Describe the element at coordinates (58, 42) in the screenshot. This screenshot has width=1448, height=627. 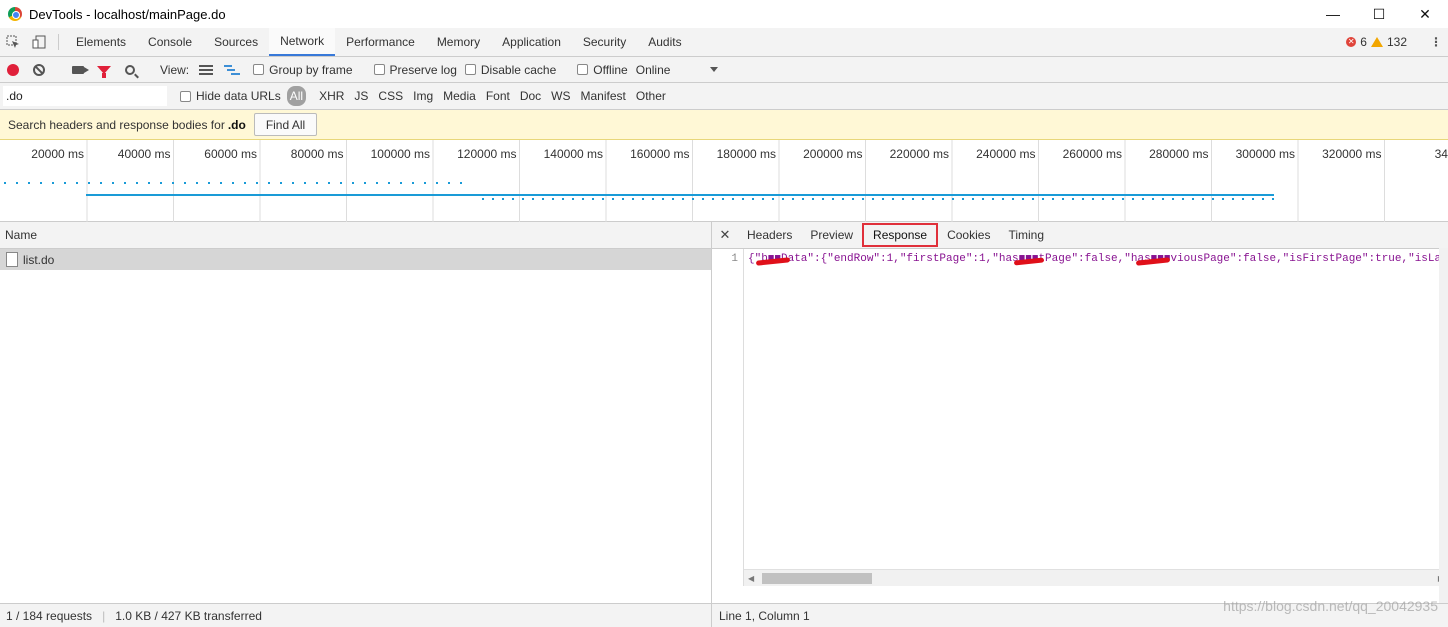
I see `divider` at that location.